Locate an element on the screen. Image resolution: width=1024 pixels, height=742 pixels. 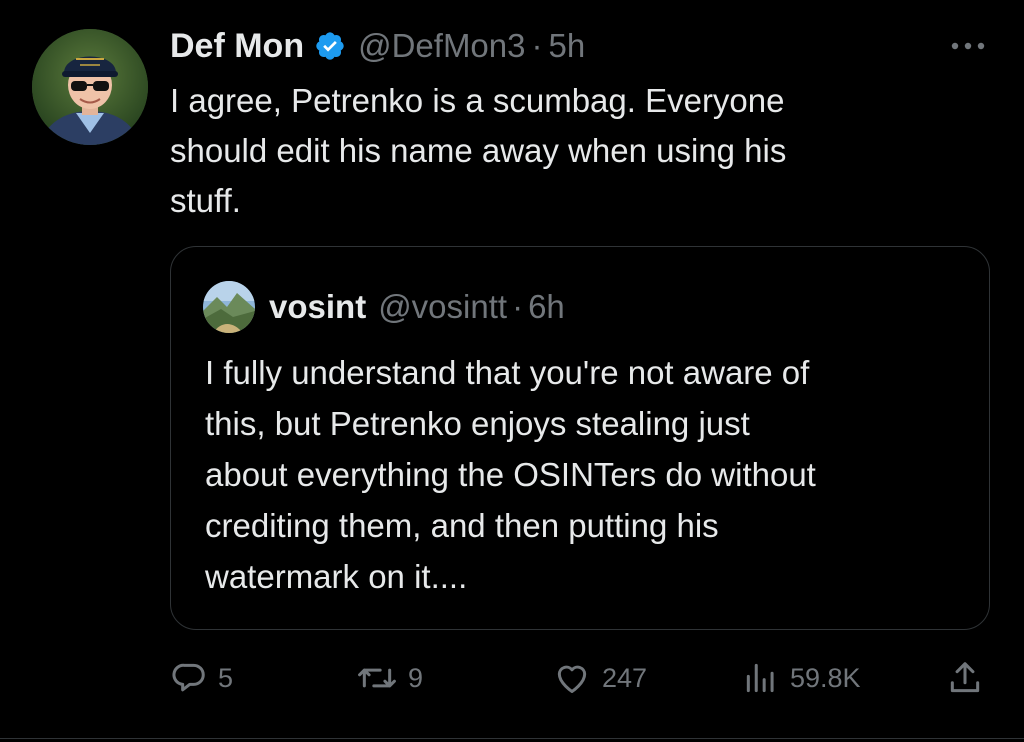
retweet-icon is located at coordinates (377, 678).